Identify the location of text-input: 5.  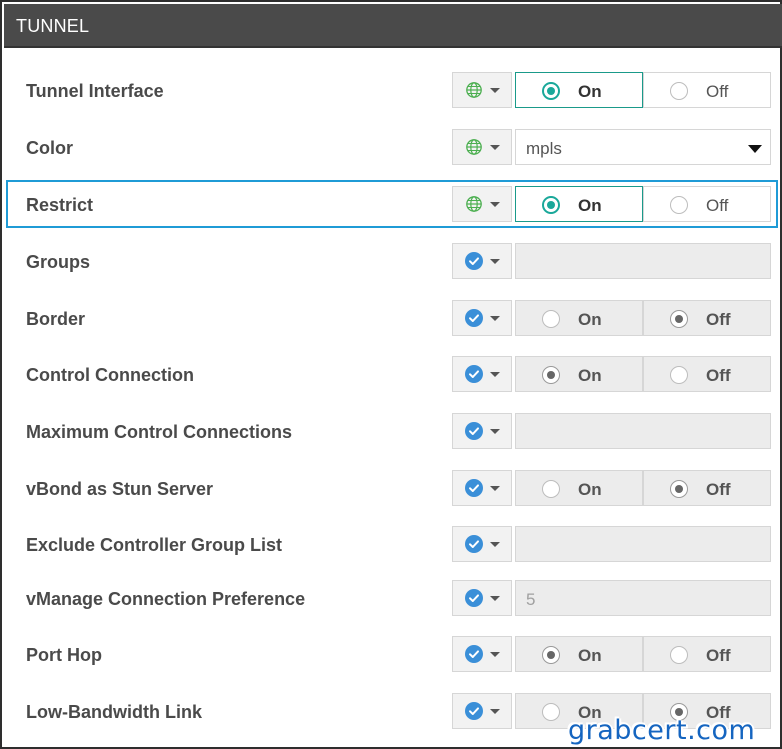
(643, 598).